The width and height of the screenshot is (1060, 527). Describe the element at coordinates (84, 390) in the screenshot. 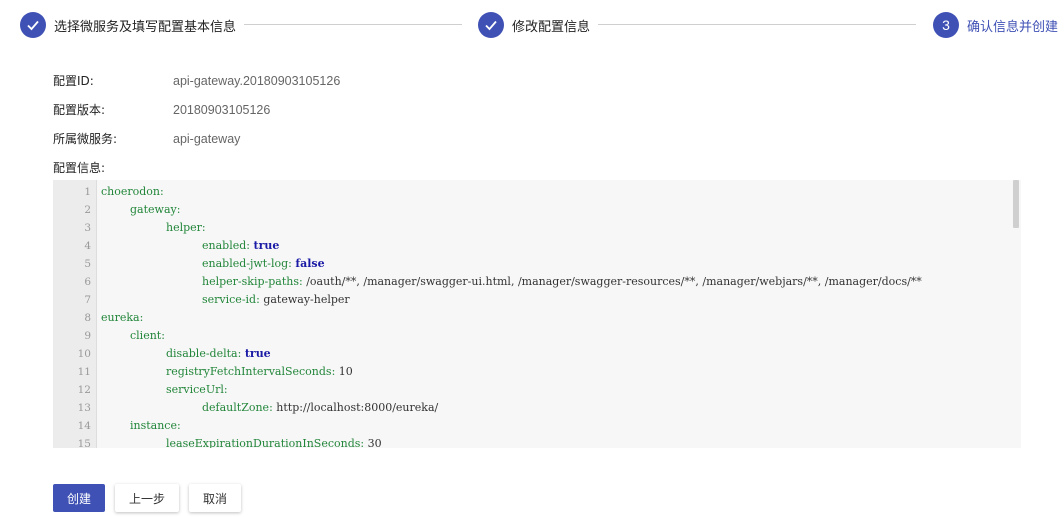

I see `line-number: 12` at that location.